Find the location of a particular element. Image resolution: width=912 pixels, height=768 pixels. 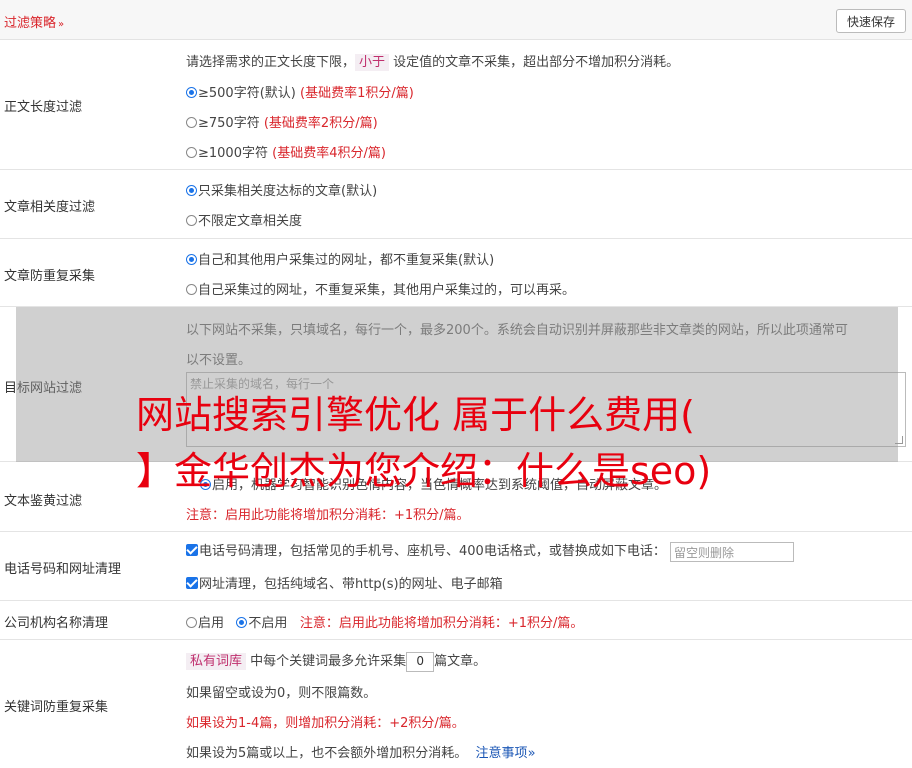

private-lexicon-chip: 私有词库 is located at coordinates (216, 661).